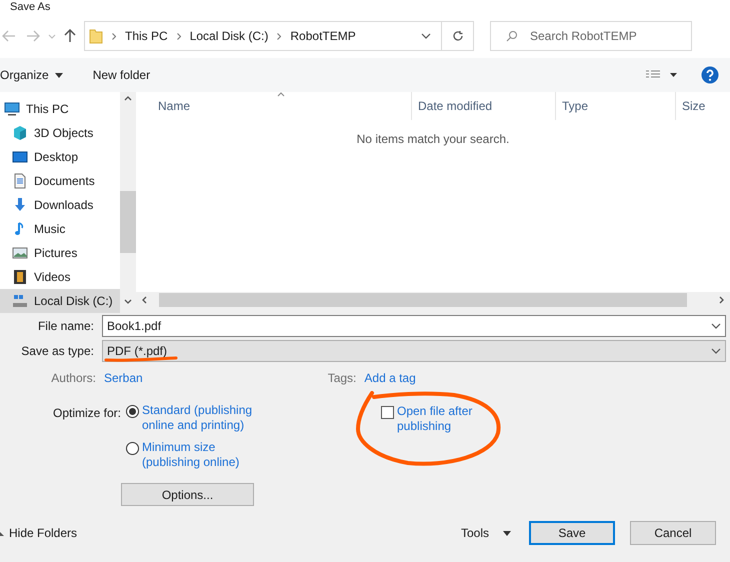  Describe the element at coordinates (60, 277) in the screenshot. I see `sidebar-item: Videos` at that location.